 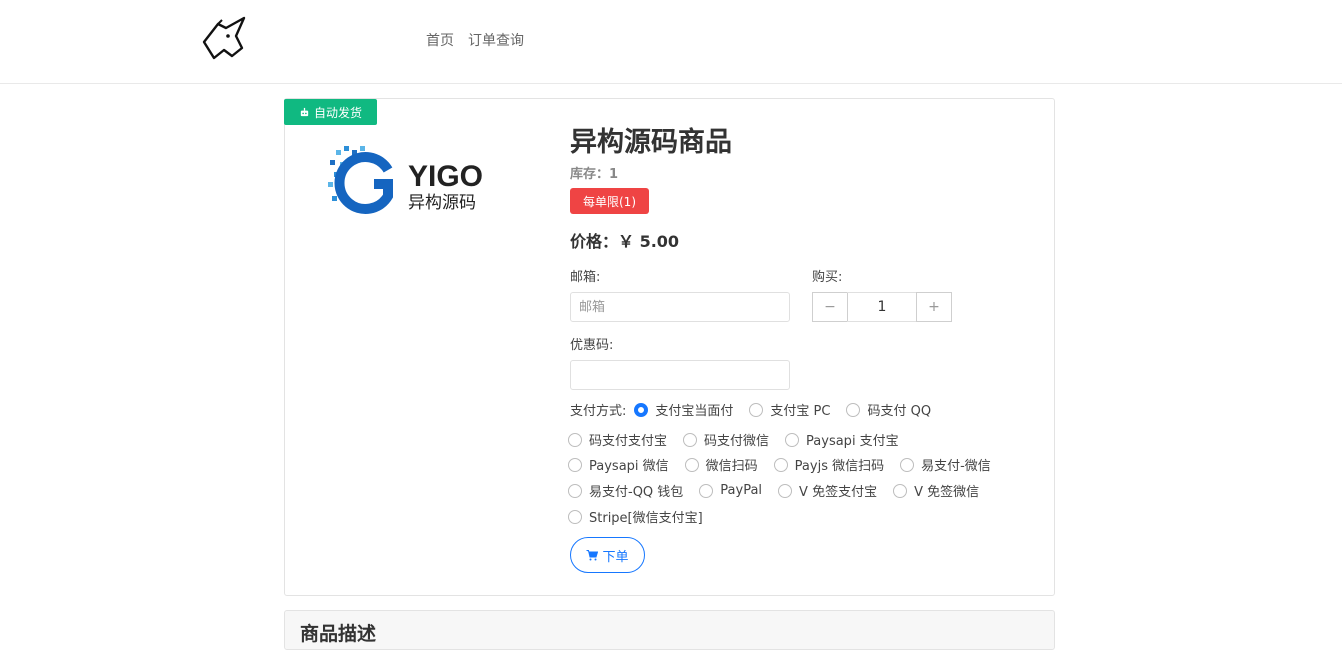 I want to click on payment-option: 码支付支付宝, so click(x=617, y=439).